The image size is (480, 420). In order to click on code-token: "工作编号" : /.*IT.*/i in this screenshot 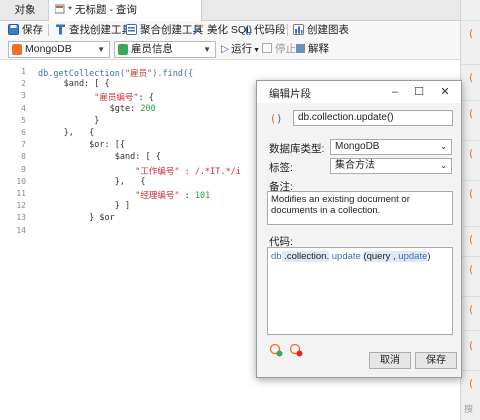, I will do `click(188, 171)`.